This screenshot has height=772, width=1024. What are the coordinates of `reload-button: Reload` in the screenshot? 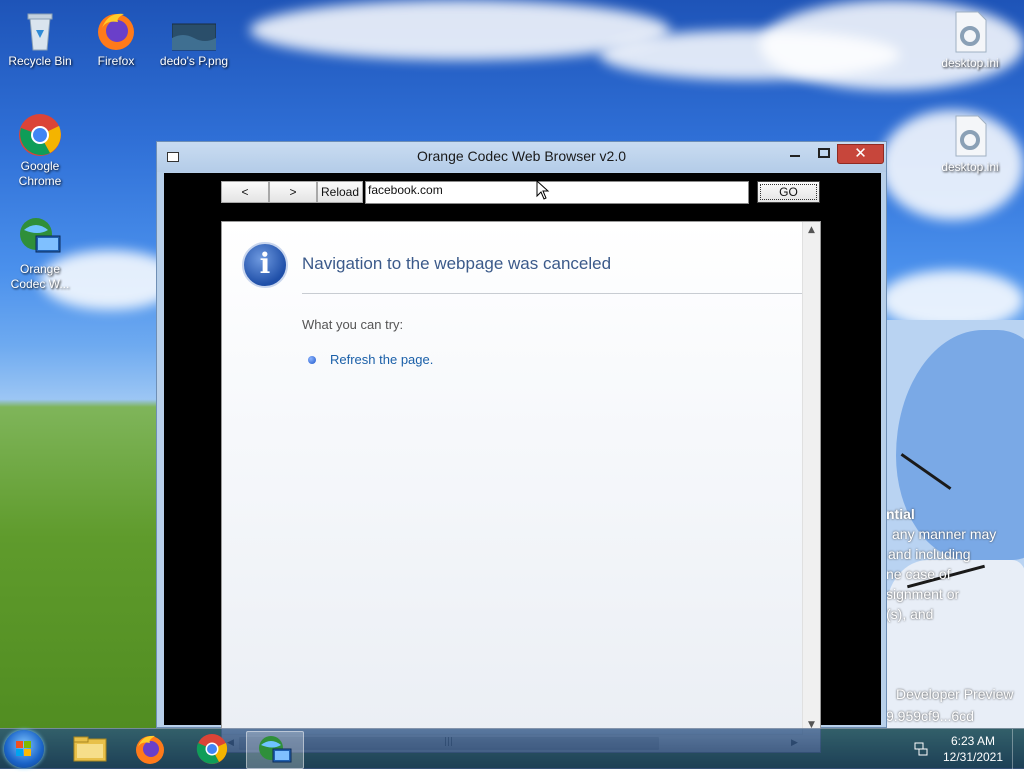 It's located at (340, 192).